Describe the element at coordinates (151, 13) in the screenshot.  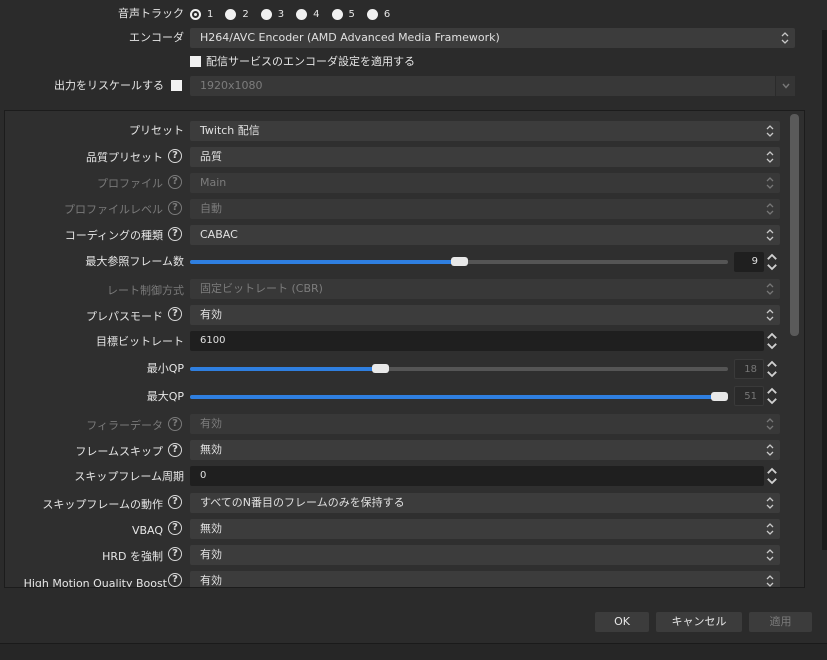
I see `audio-track-label: 音声トラック` at that location.